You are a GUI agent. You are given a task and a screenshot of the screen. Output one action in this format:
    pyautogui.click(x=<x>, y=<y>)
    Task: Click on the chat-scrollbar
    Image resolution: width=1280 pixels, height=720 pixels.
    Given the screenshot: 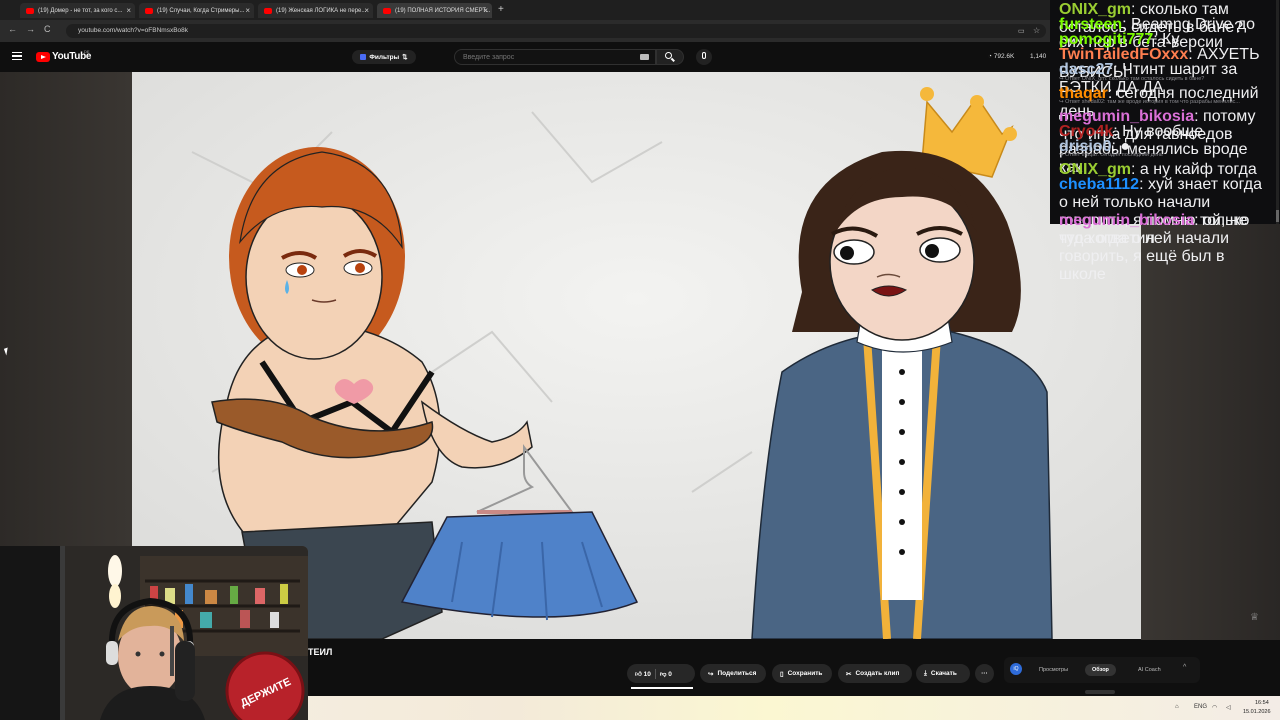 What is the action you would take?
    pyautogui.click(x=1277, y=112)
    